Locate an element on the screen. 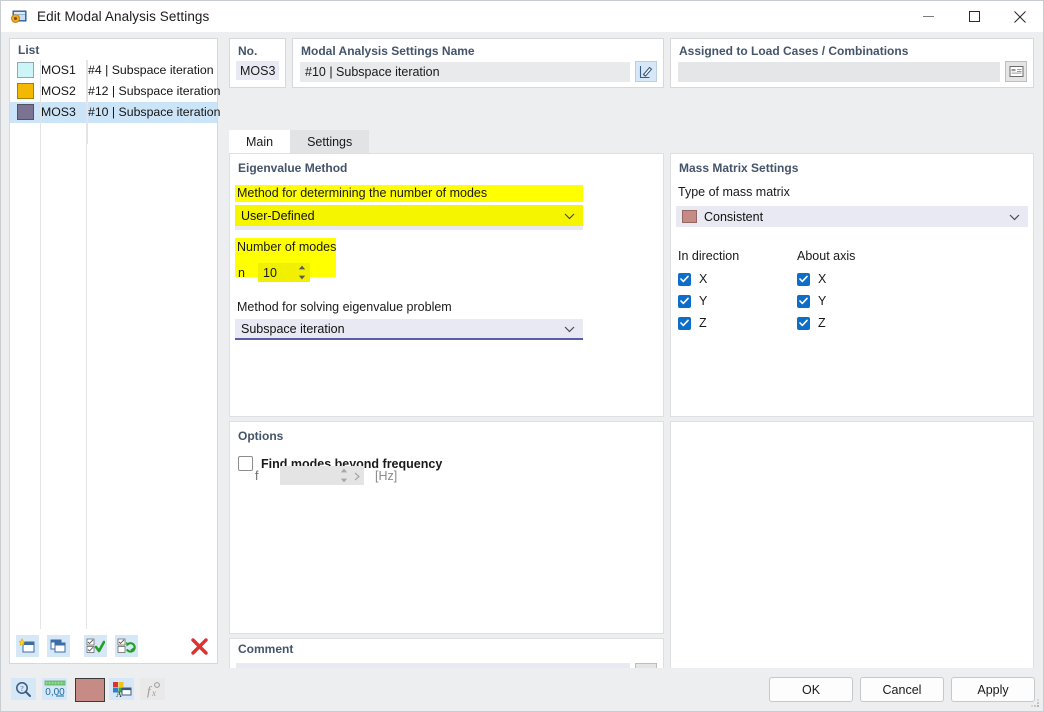  method-for-modes-combo: User-Defined is located at coordinates (409, 215).